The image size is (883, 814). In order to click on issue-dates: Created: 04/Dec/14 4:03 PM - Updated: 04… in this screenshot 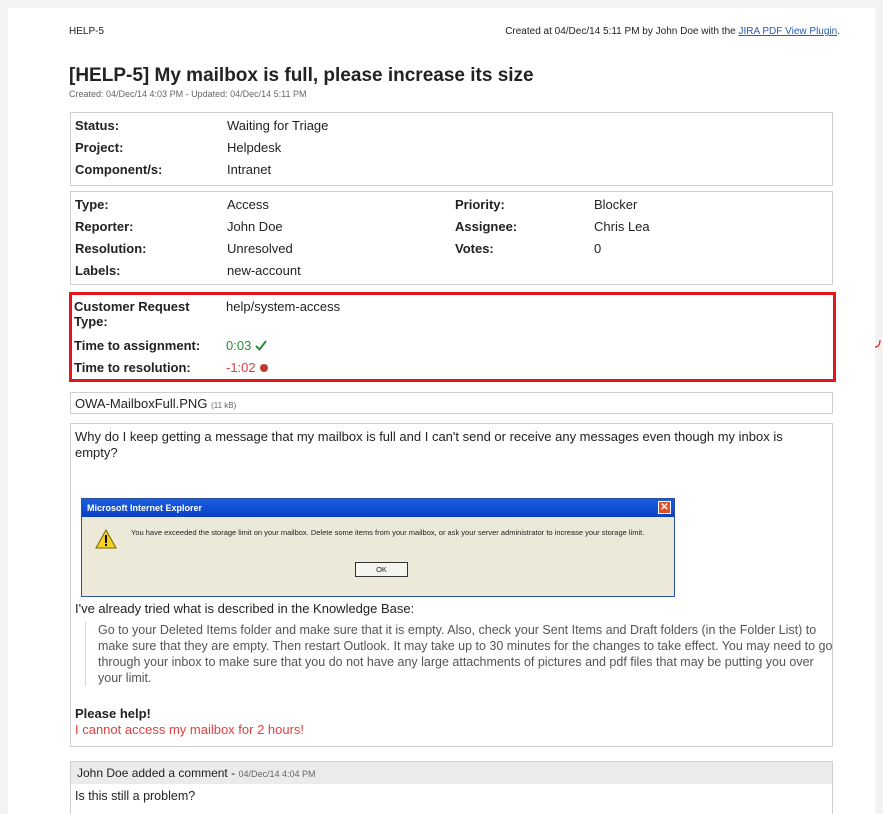, I will do `click(188, 94)`.